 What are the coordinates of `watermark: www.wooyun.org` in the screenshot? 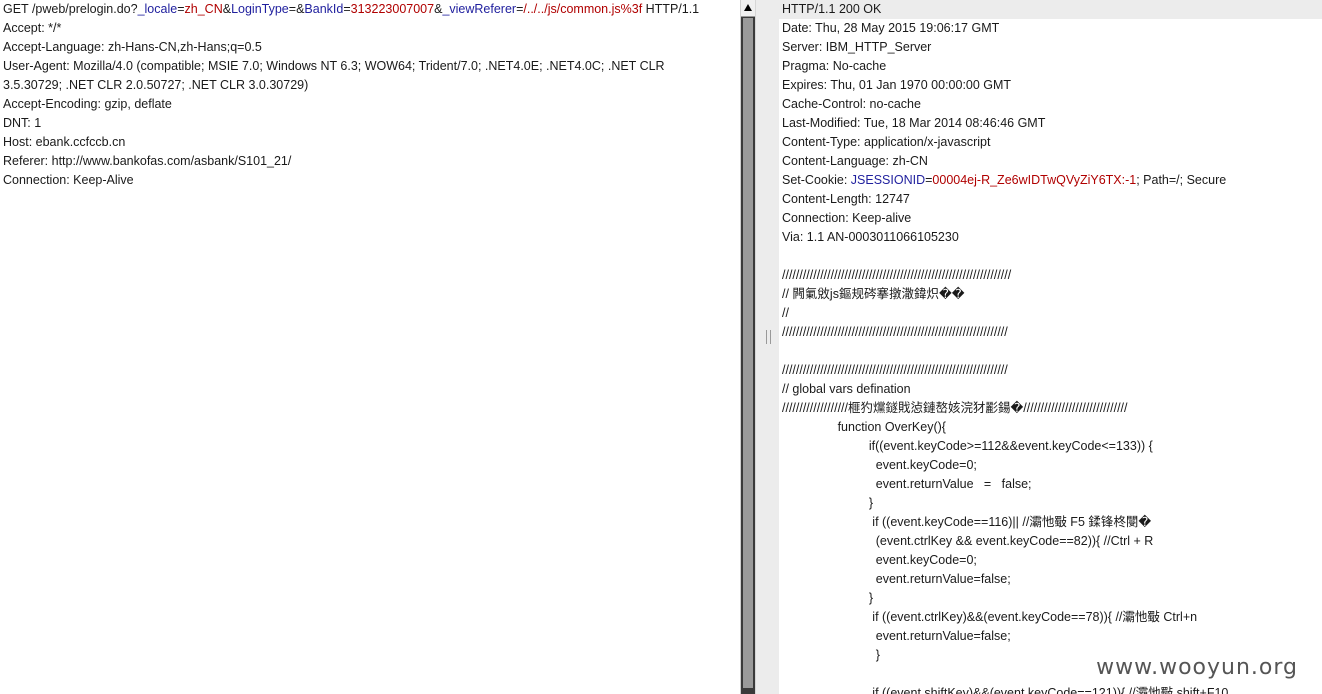 It's located at (1197, 667).